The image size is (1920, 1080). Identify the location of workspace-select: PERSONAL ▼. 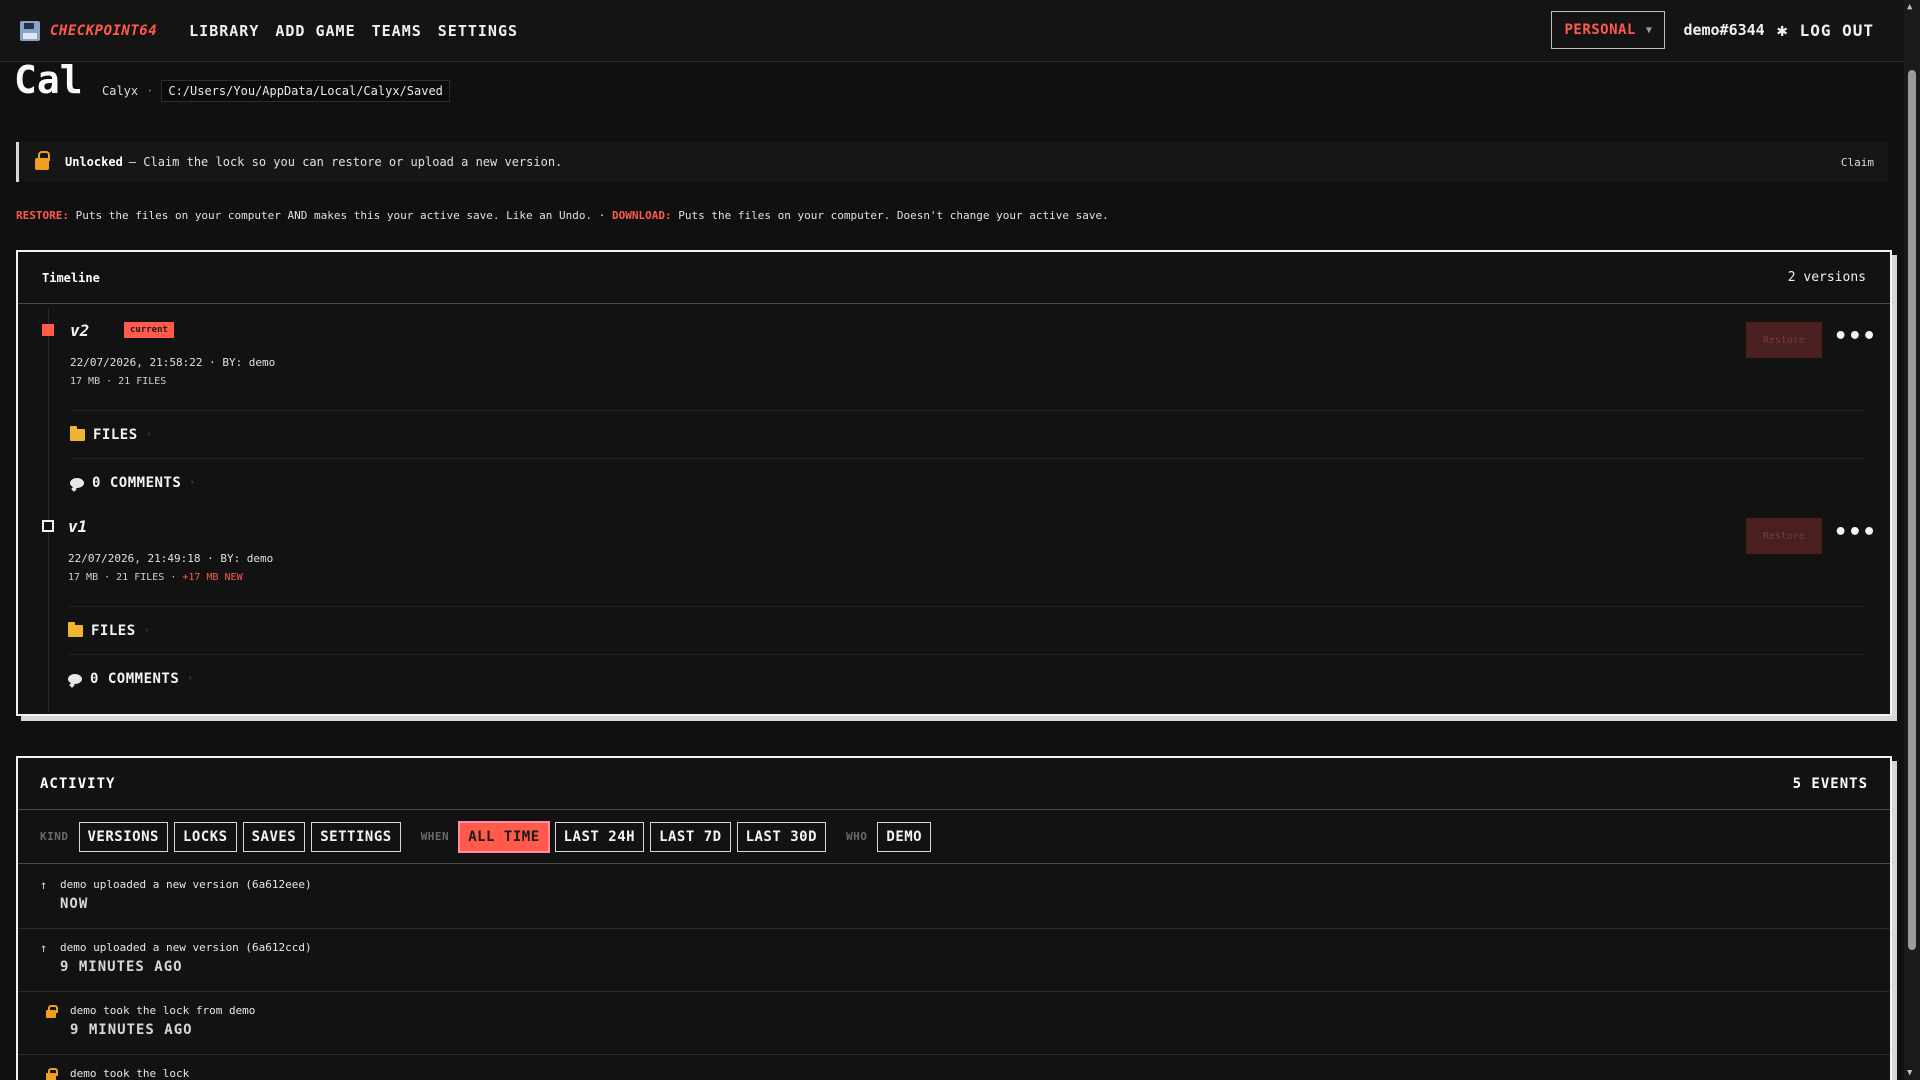
(1608, 30).